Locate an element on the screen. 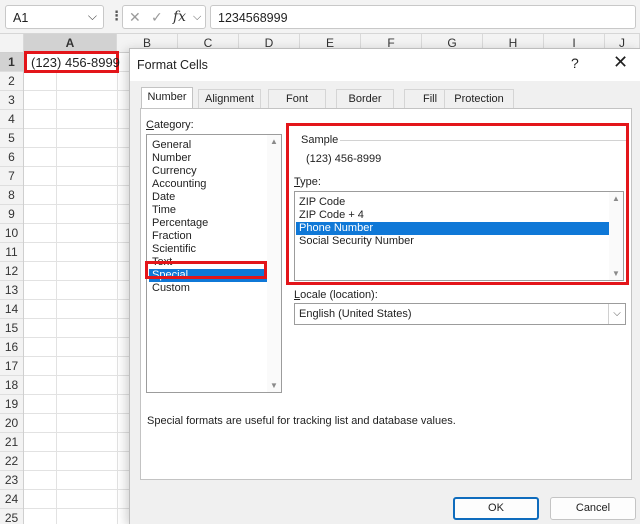 The width and height of the screenshot is (640, 524). formula-text: 1234568999 is located at coordinates (253, 18).